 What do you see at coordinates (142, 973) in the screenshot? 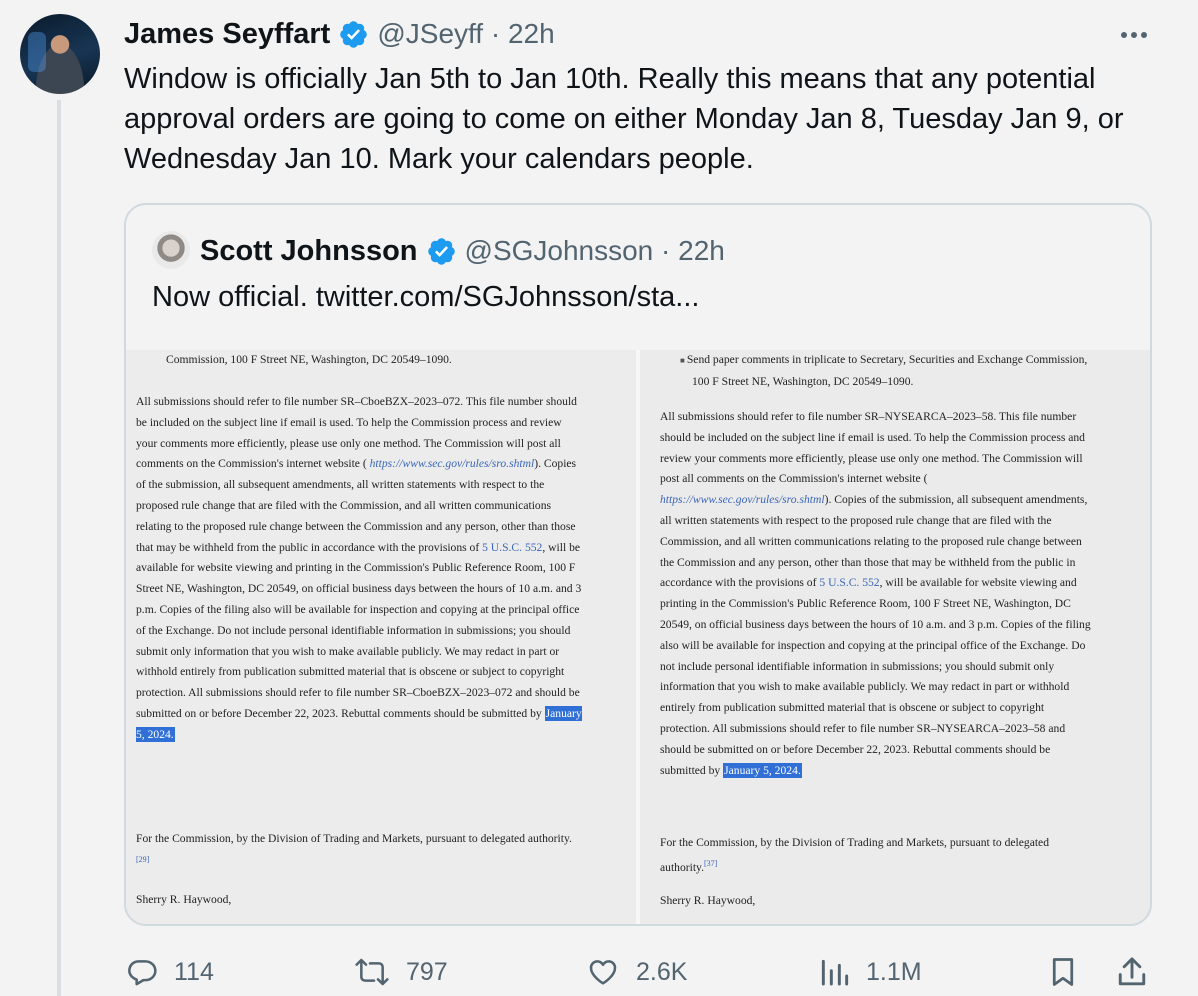
I see `reply-icon` at bounding box center [142, 973].